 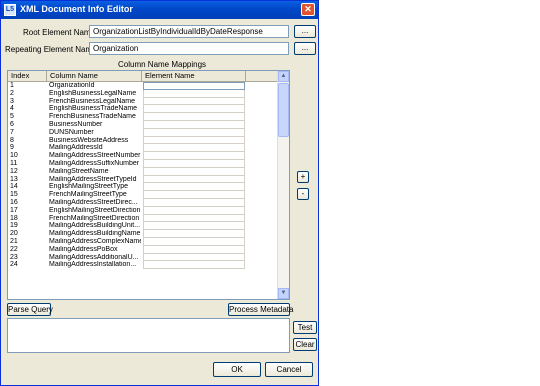 What do you see at coordinates (303, 177) in the screenshot?
I see `add-row-button: +` at bounding box center [303, 177].